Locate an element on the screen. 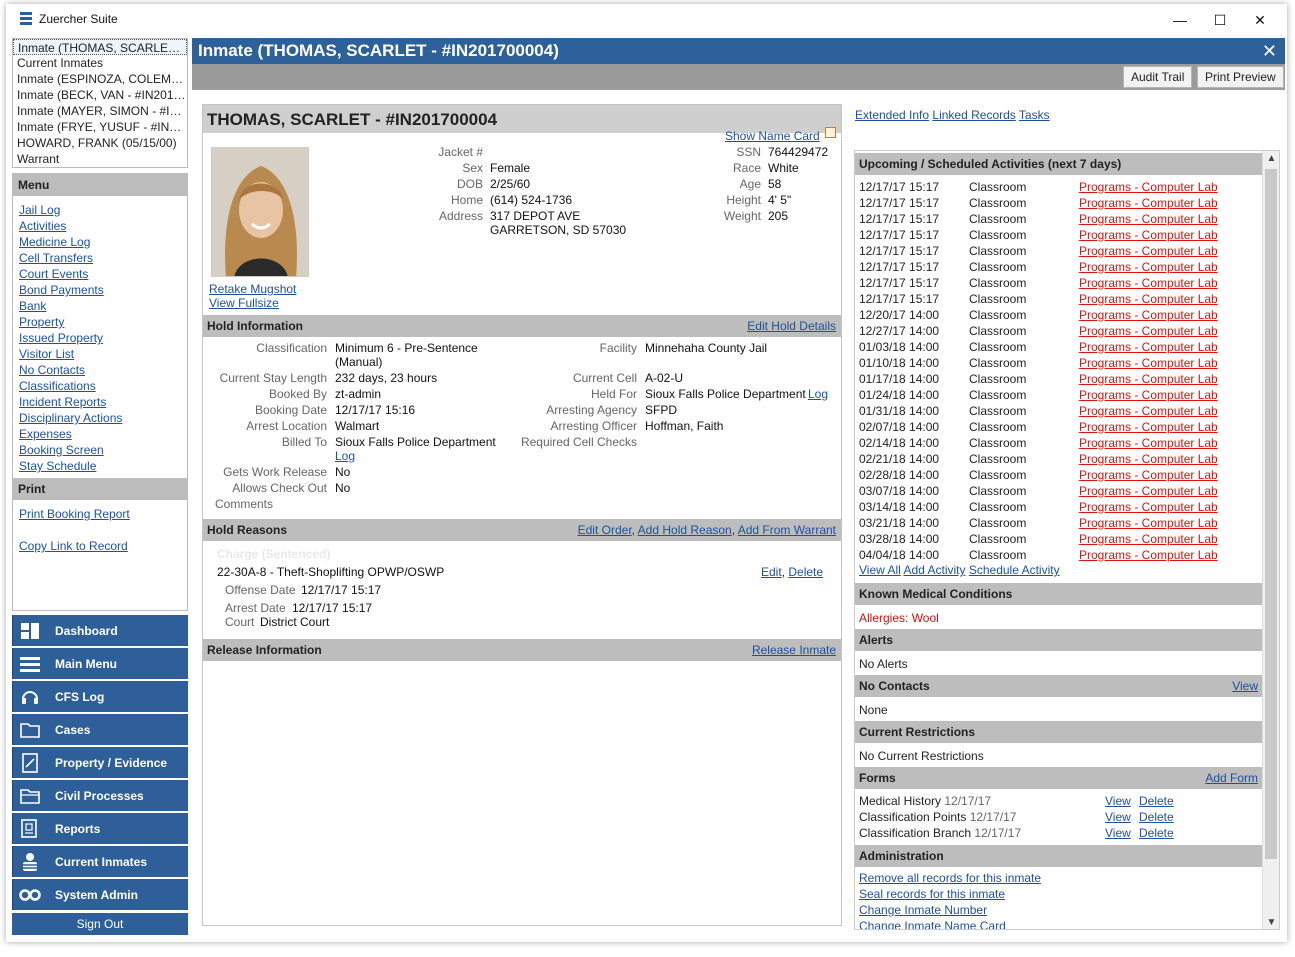 The width and height of the screenshot is (1295, 957). recent-item: Inmate (THOMAS, SCARLET - #IN201700004) is located at coordinates (100, 47).